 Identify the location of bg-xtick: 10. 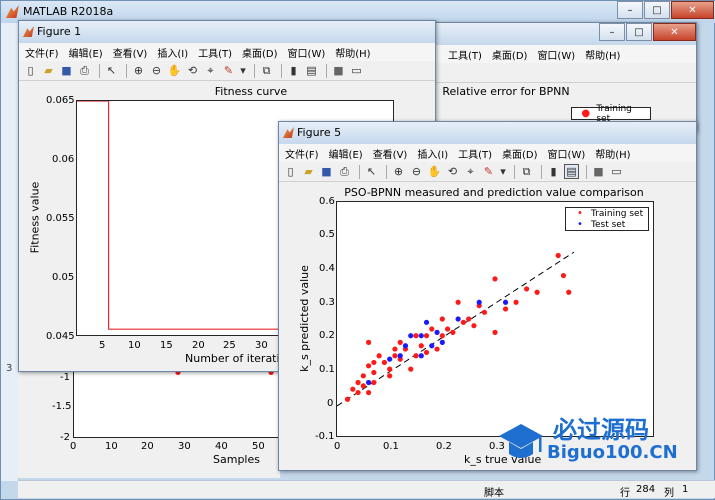
(111, 446).